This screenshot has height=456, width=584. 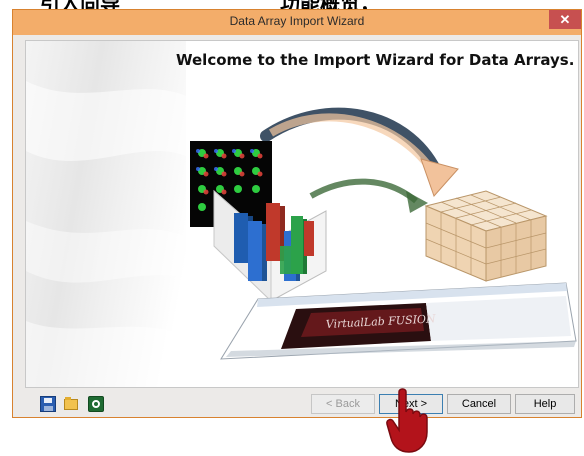 What do you see at coordinates (363, 191) in the screenshot?
I see `arrow-curve-lower` at bounding box center [363, 191].